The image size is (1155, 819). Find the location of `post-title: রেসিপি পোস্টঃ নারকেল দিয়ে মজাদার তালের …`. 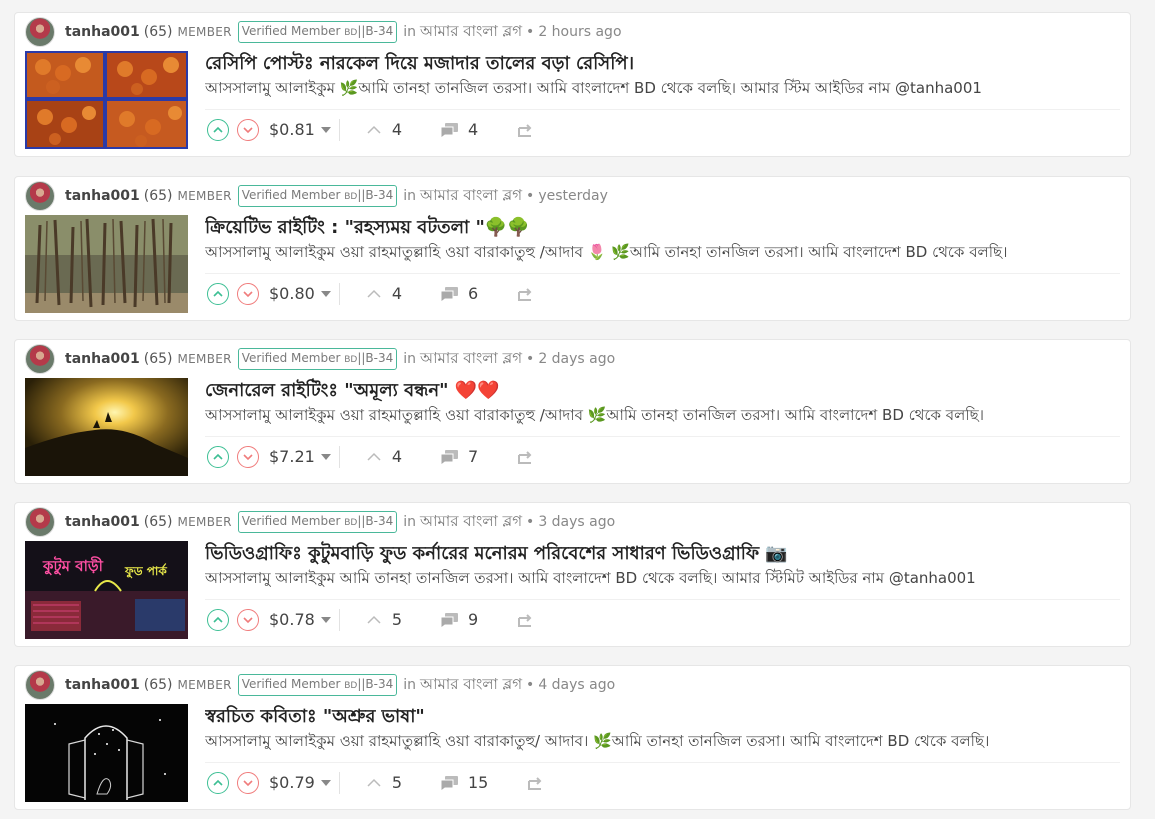

post-title: রেসিপি পোস্টঃ নারকেল দিয়ে মজাদার তালের … is located at coordinates (662, 62).